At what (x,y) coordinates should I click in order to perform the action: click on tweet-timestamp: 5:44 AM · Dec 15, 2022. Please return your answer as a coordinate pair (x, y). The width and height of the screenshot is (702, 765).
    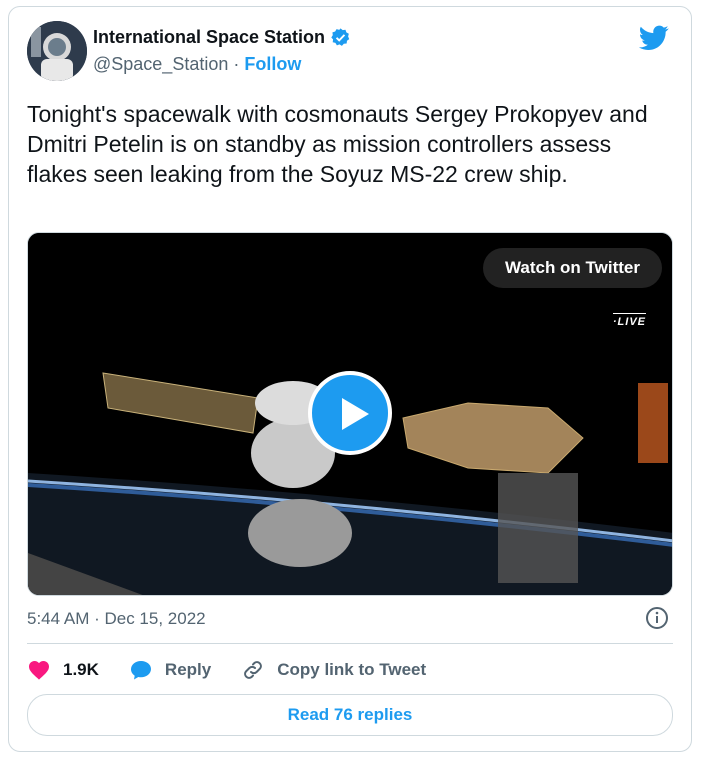
    Looking at the image, I should click on (116, 619).